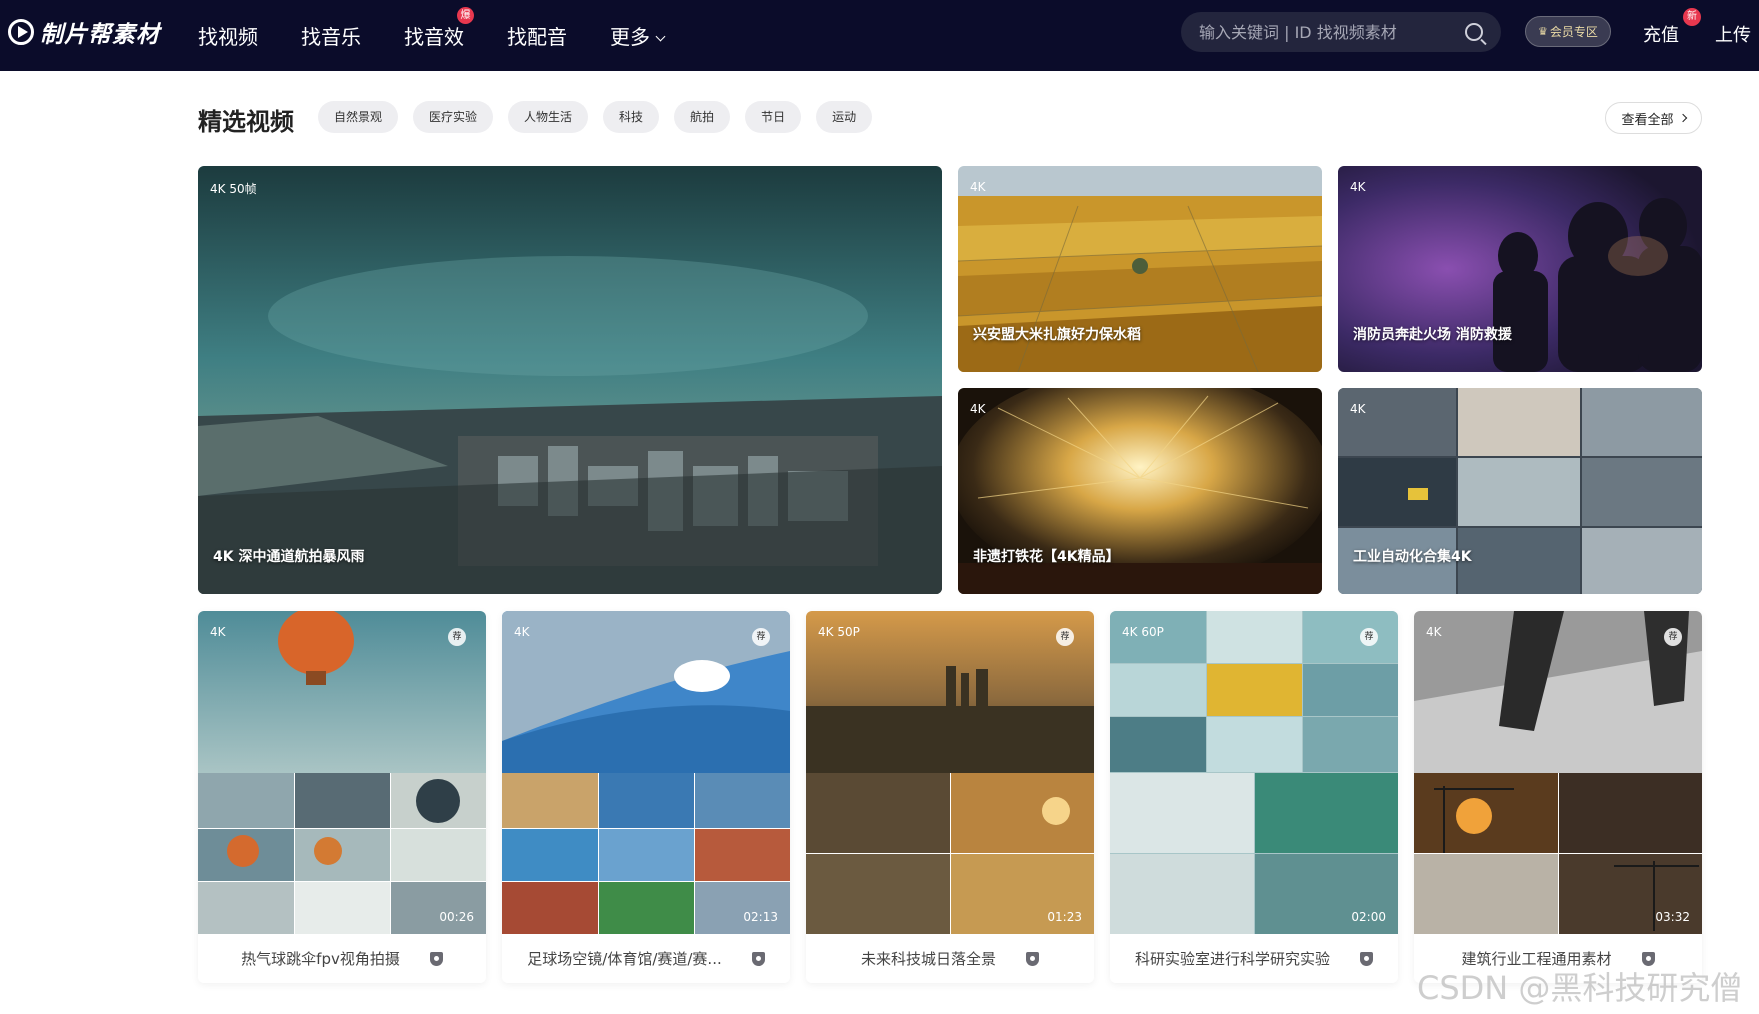 This screenshot has width=1759, height=1014. Describe the element at coordinates (100, 35) in the screenshot. I see `logo-text: 制片帮素材` at that location.